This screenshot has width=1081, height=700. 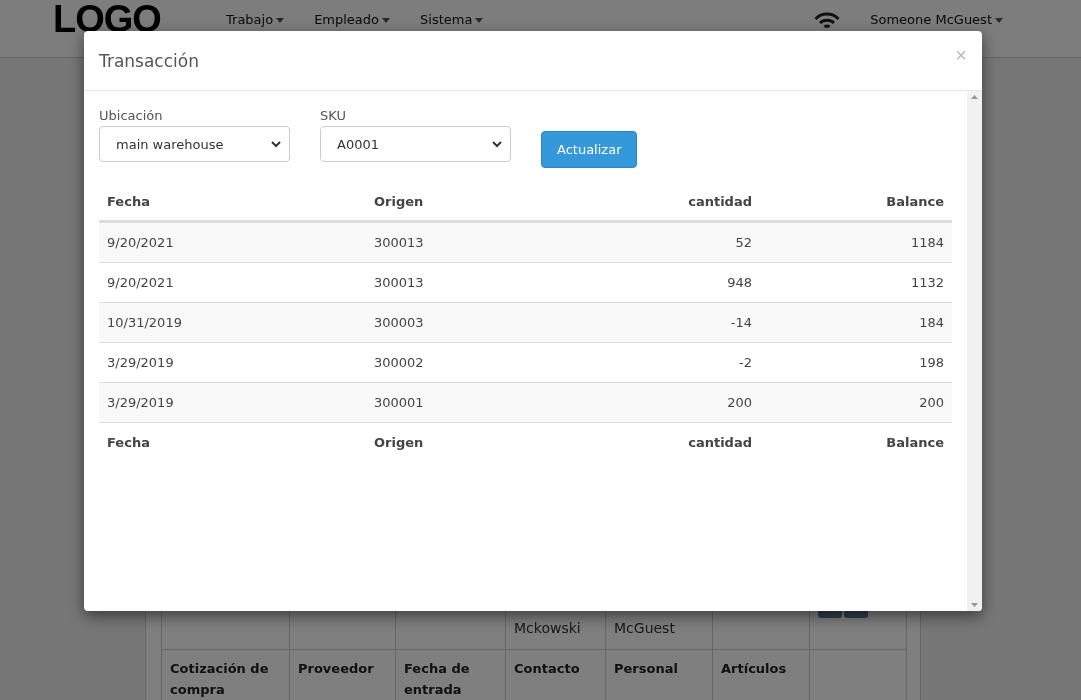 I want to click on menu-item: Empleado, so click(x=352, y=20).